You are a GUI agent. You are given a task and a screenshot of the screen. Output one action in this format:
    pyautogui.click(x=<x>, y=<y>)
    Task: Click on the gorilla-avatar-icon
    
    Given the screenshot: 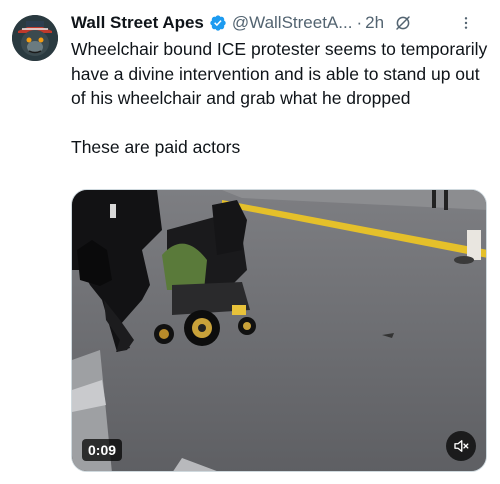 What is the action you would take?
    pyautogui.click(x=35, y=38)
    